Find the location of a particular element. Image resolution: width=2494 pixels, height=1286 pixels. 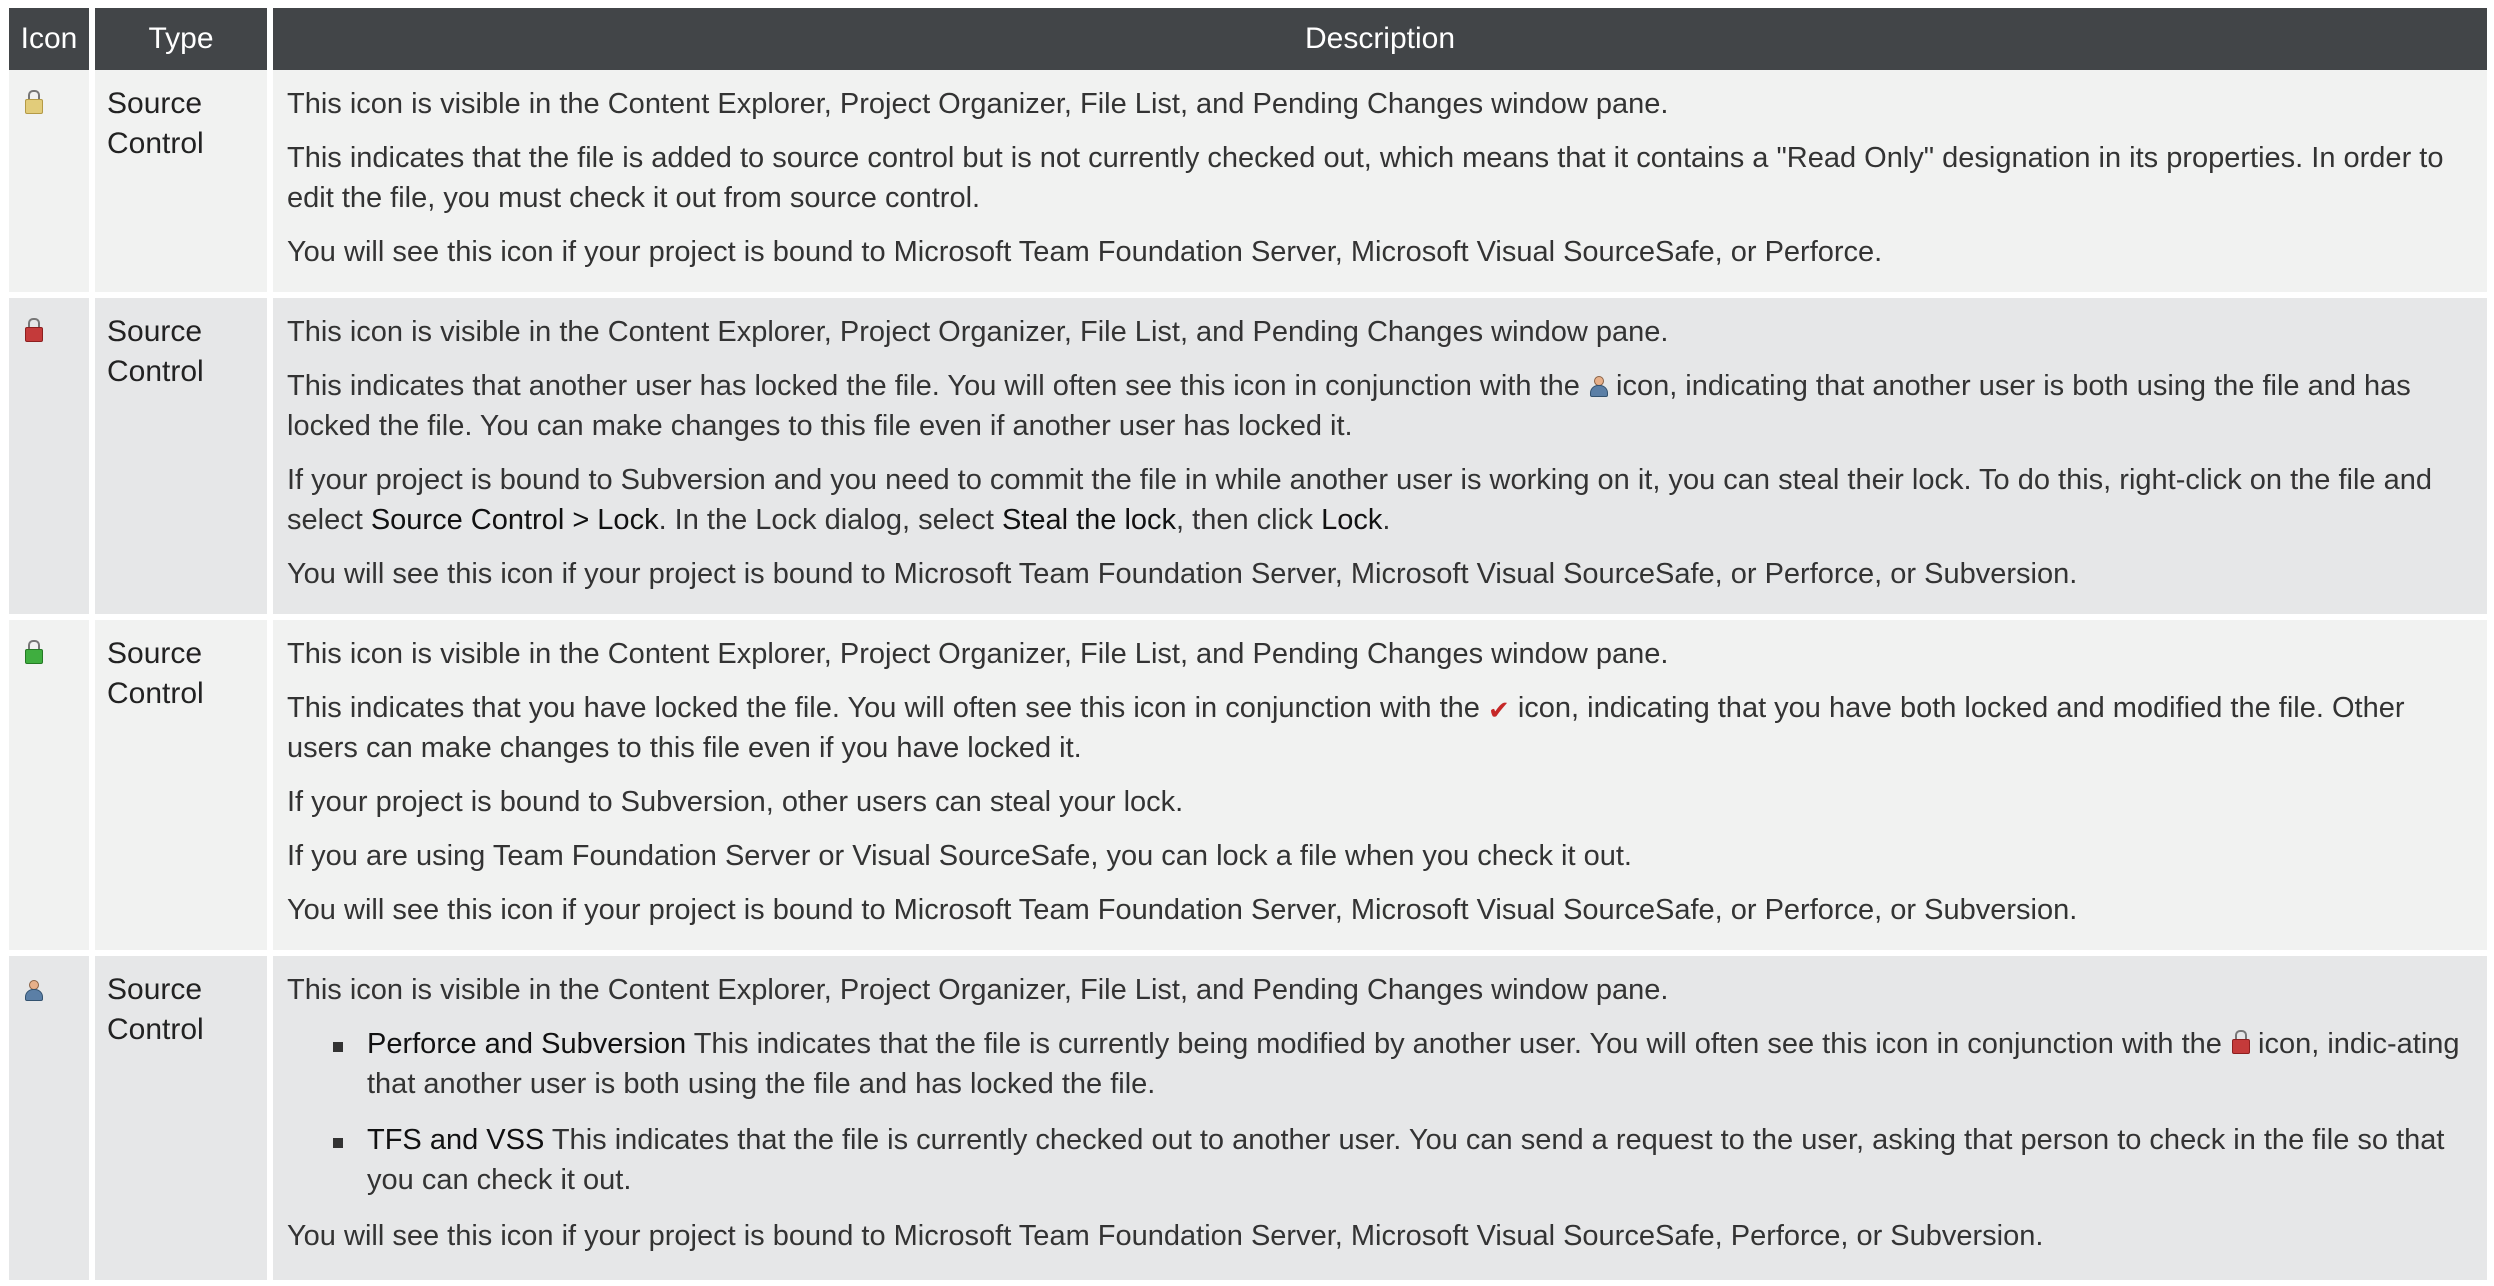

header-icon: Icon is located at coordinates (52, 39).